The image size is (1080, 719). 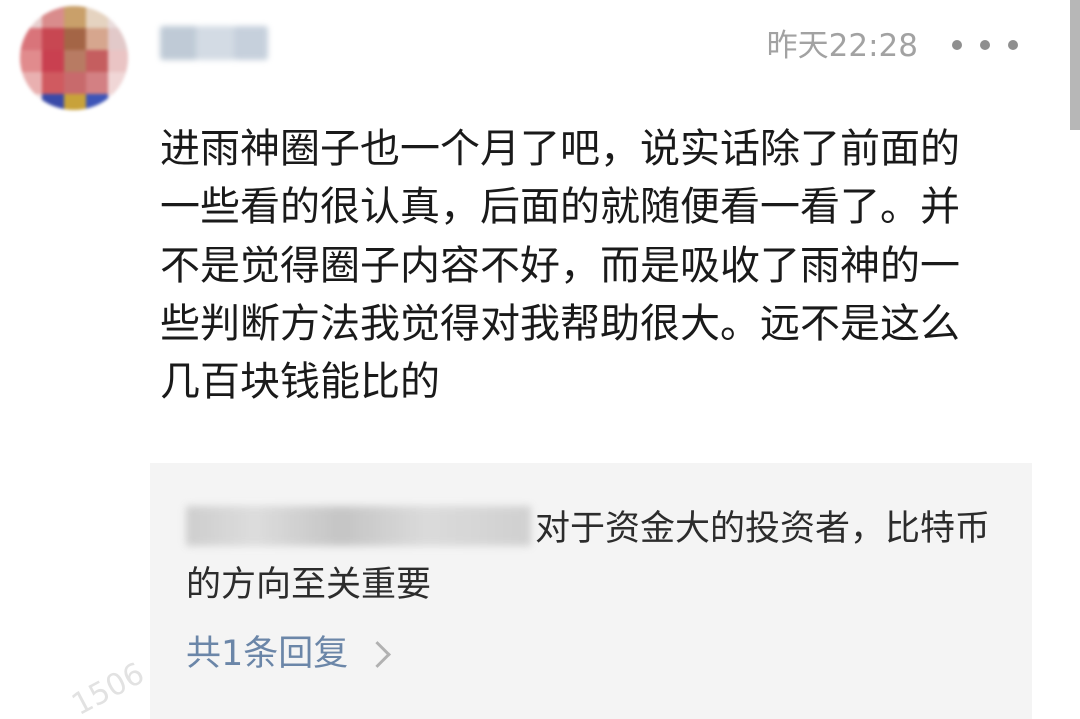 What do you see at coordinates (358, 526) in the screenshot?
I see `reply-author-redacted` at bounding box center [358, 526].